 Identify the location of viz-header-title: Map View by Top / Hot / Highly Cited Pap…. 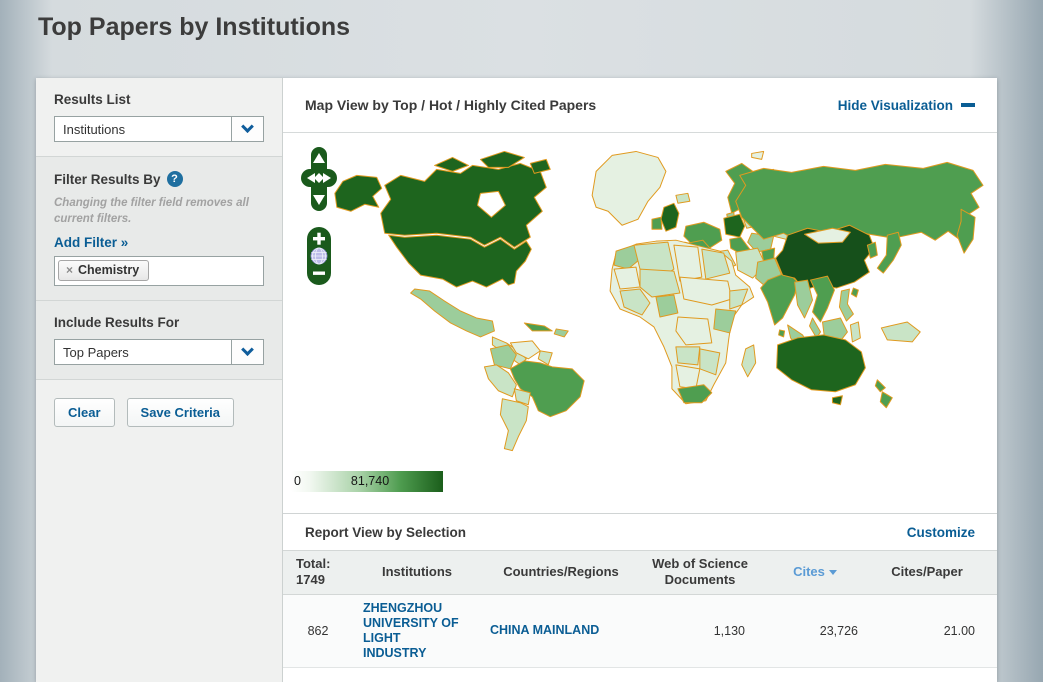
(451, 105).